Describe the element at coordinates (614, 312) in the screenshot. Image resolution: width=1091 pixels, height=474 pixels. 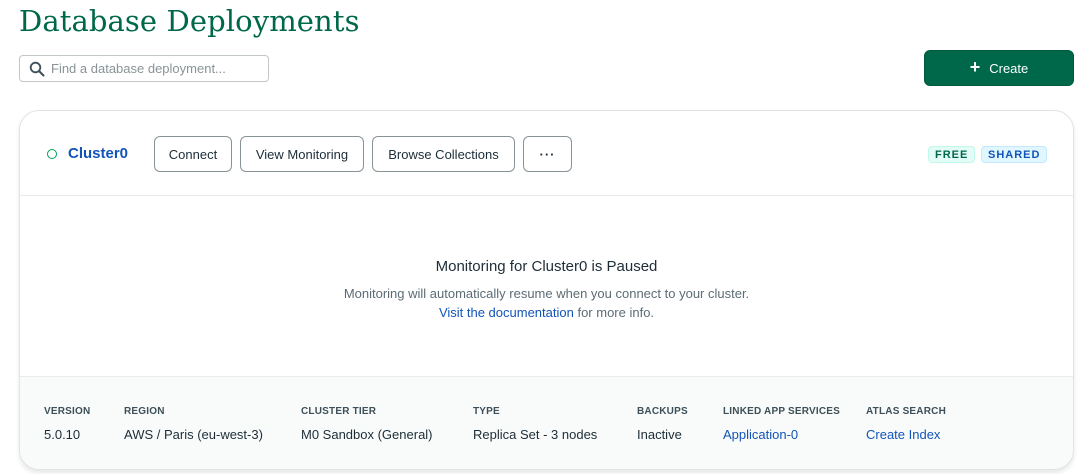
I see `documentation-suffix: for more info.` at that location.